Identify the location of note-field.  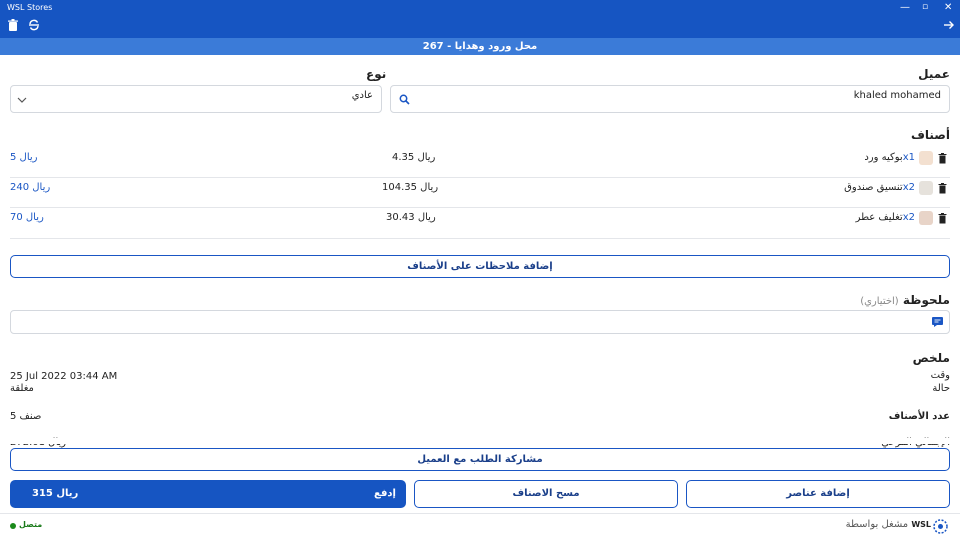
(480, 322).